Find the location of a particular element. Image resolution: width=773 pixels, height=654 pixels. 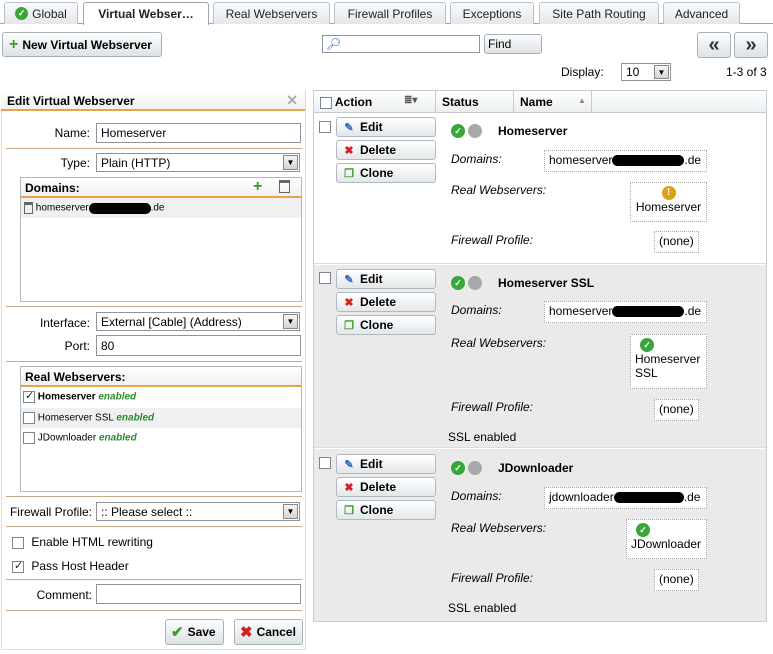

plus-icon: + is located at coordinates (14, 44).